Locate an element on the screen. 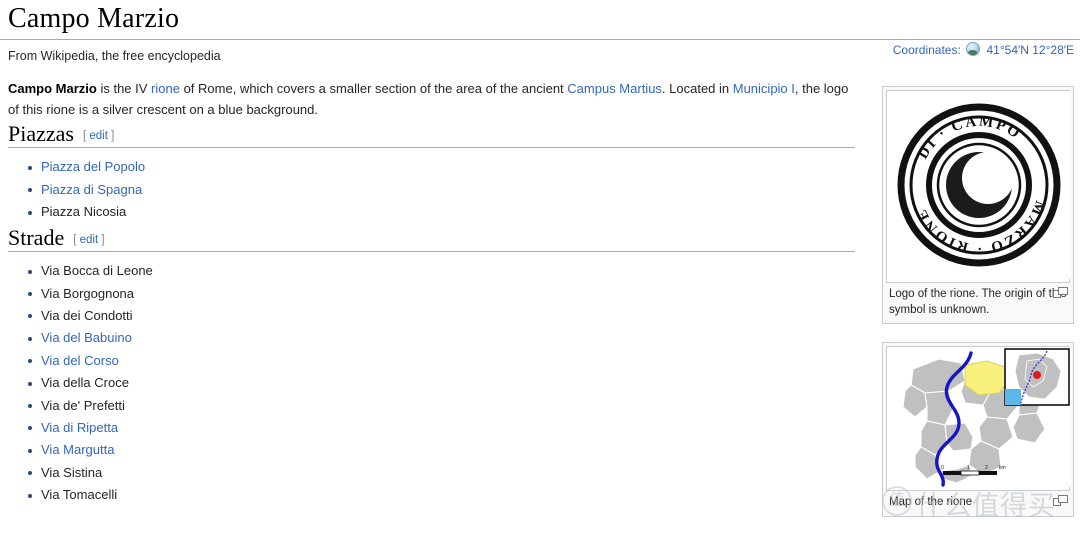 This screenshot has width=1080, height=534. list-item: Via Borgognona is located at coordinates (441, 294).